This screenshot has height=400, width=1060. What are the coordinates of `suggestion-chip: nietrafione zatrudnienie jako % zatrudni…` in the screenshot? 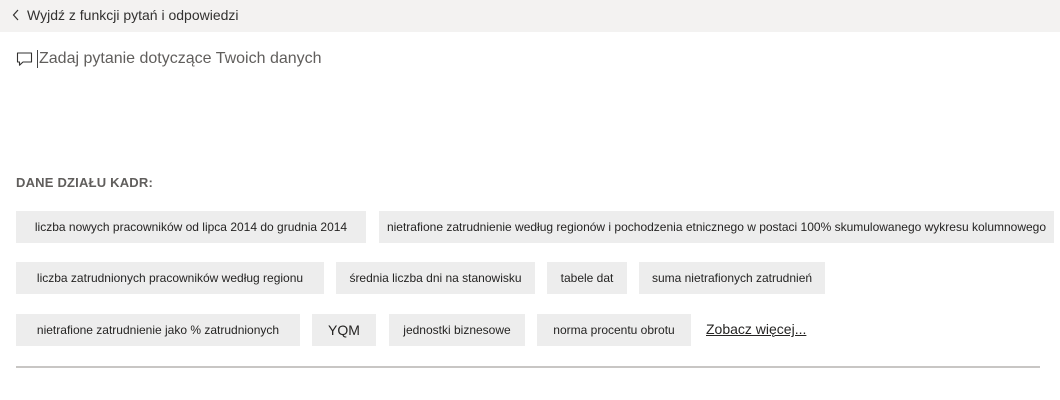 It's located at (158, 330).